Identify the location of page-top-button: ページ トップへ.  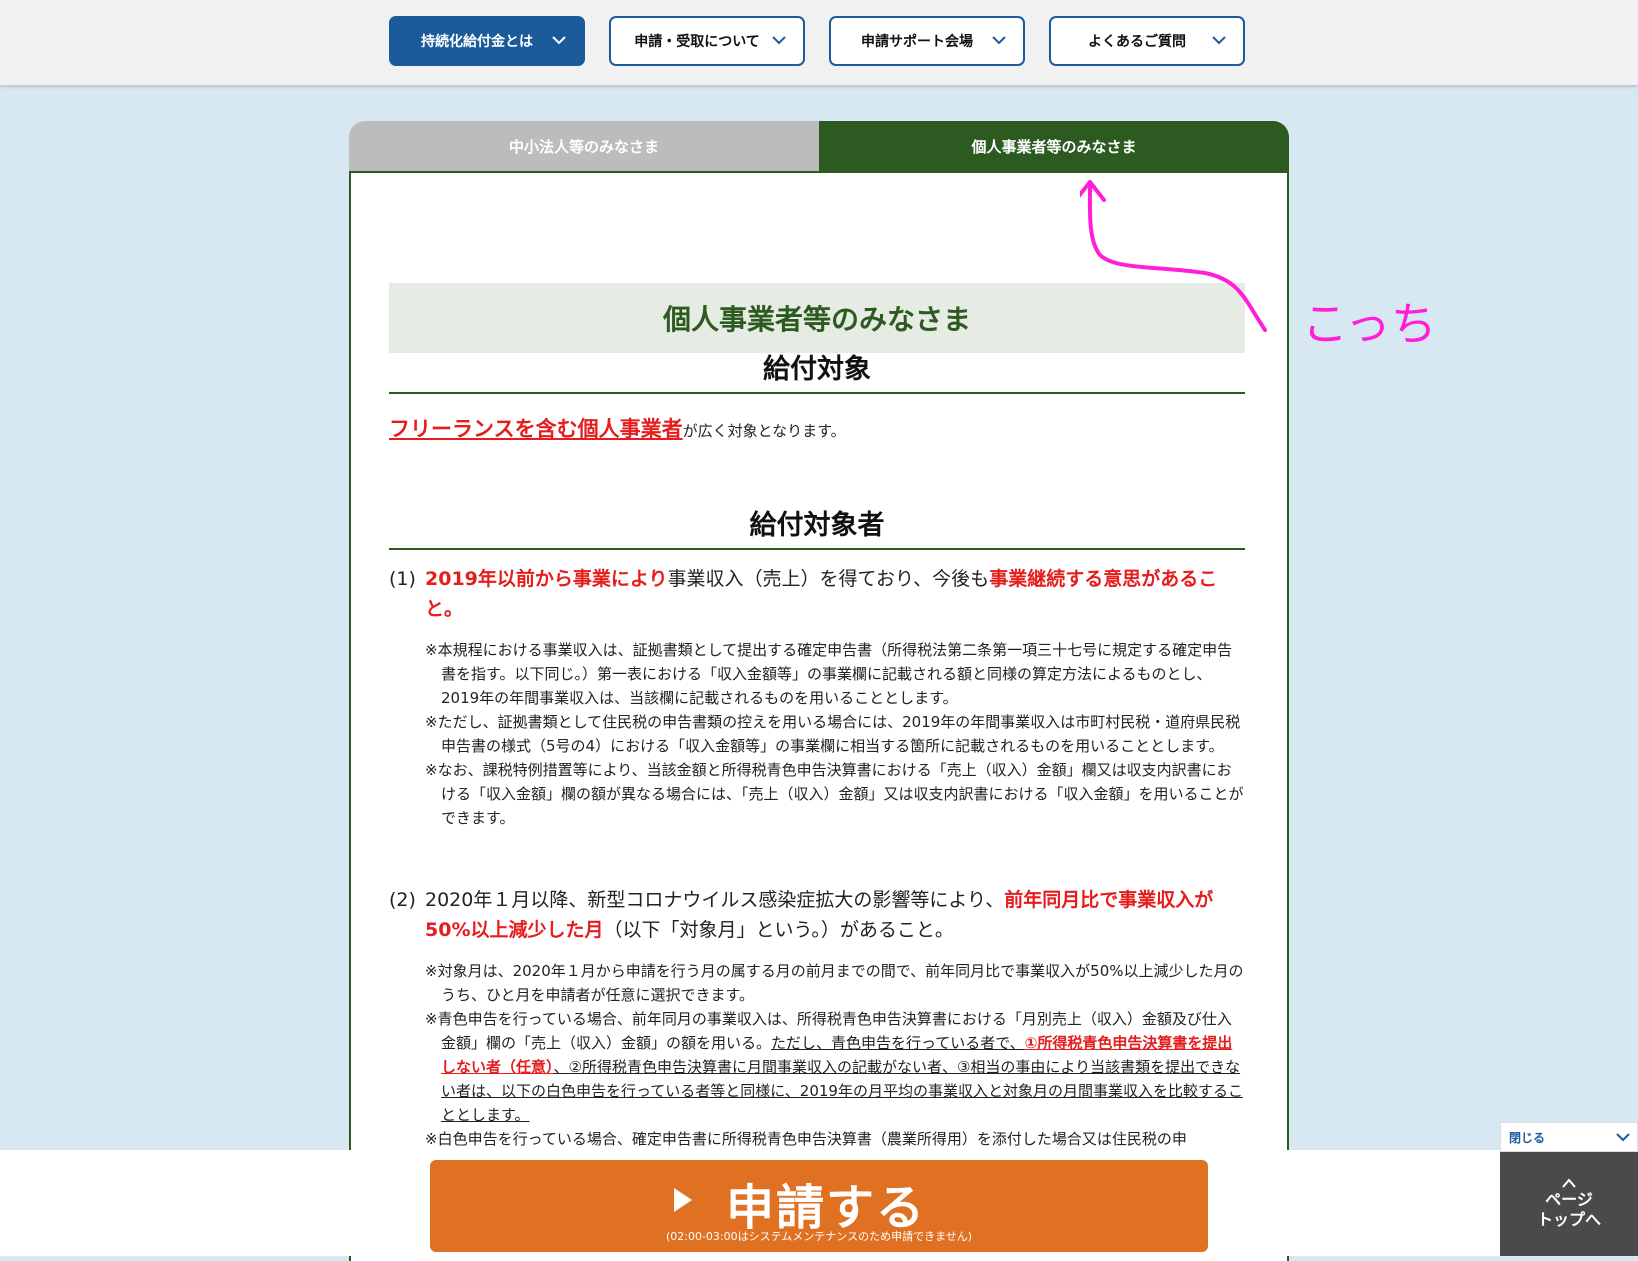
(1569, 1204).